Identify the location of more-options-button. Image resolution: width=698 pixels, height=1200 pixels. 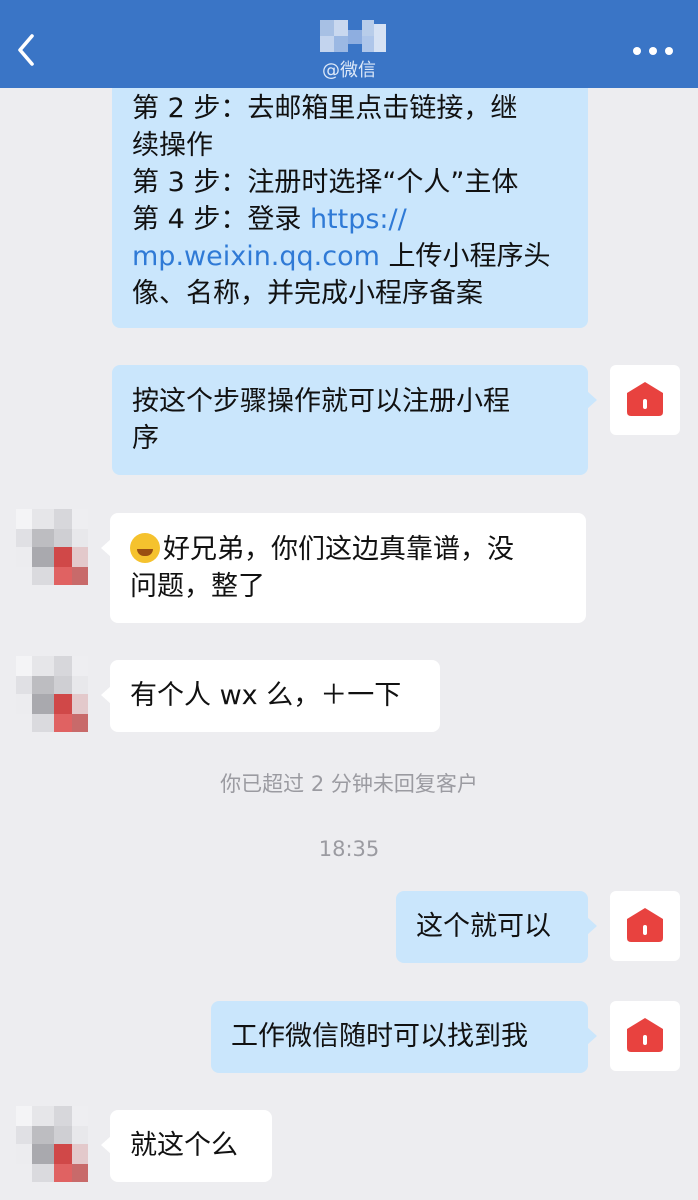
(653, 51).